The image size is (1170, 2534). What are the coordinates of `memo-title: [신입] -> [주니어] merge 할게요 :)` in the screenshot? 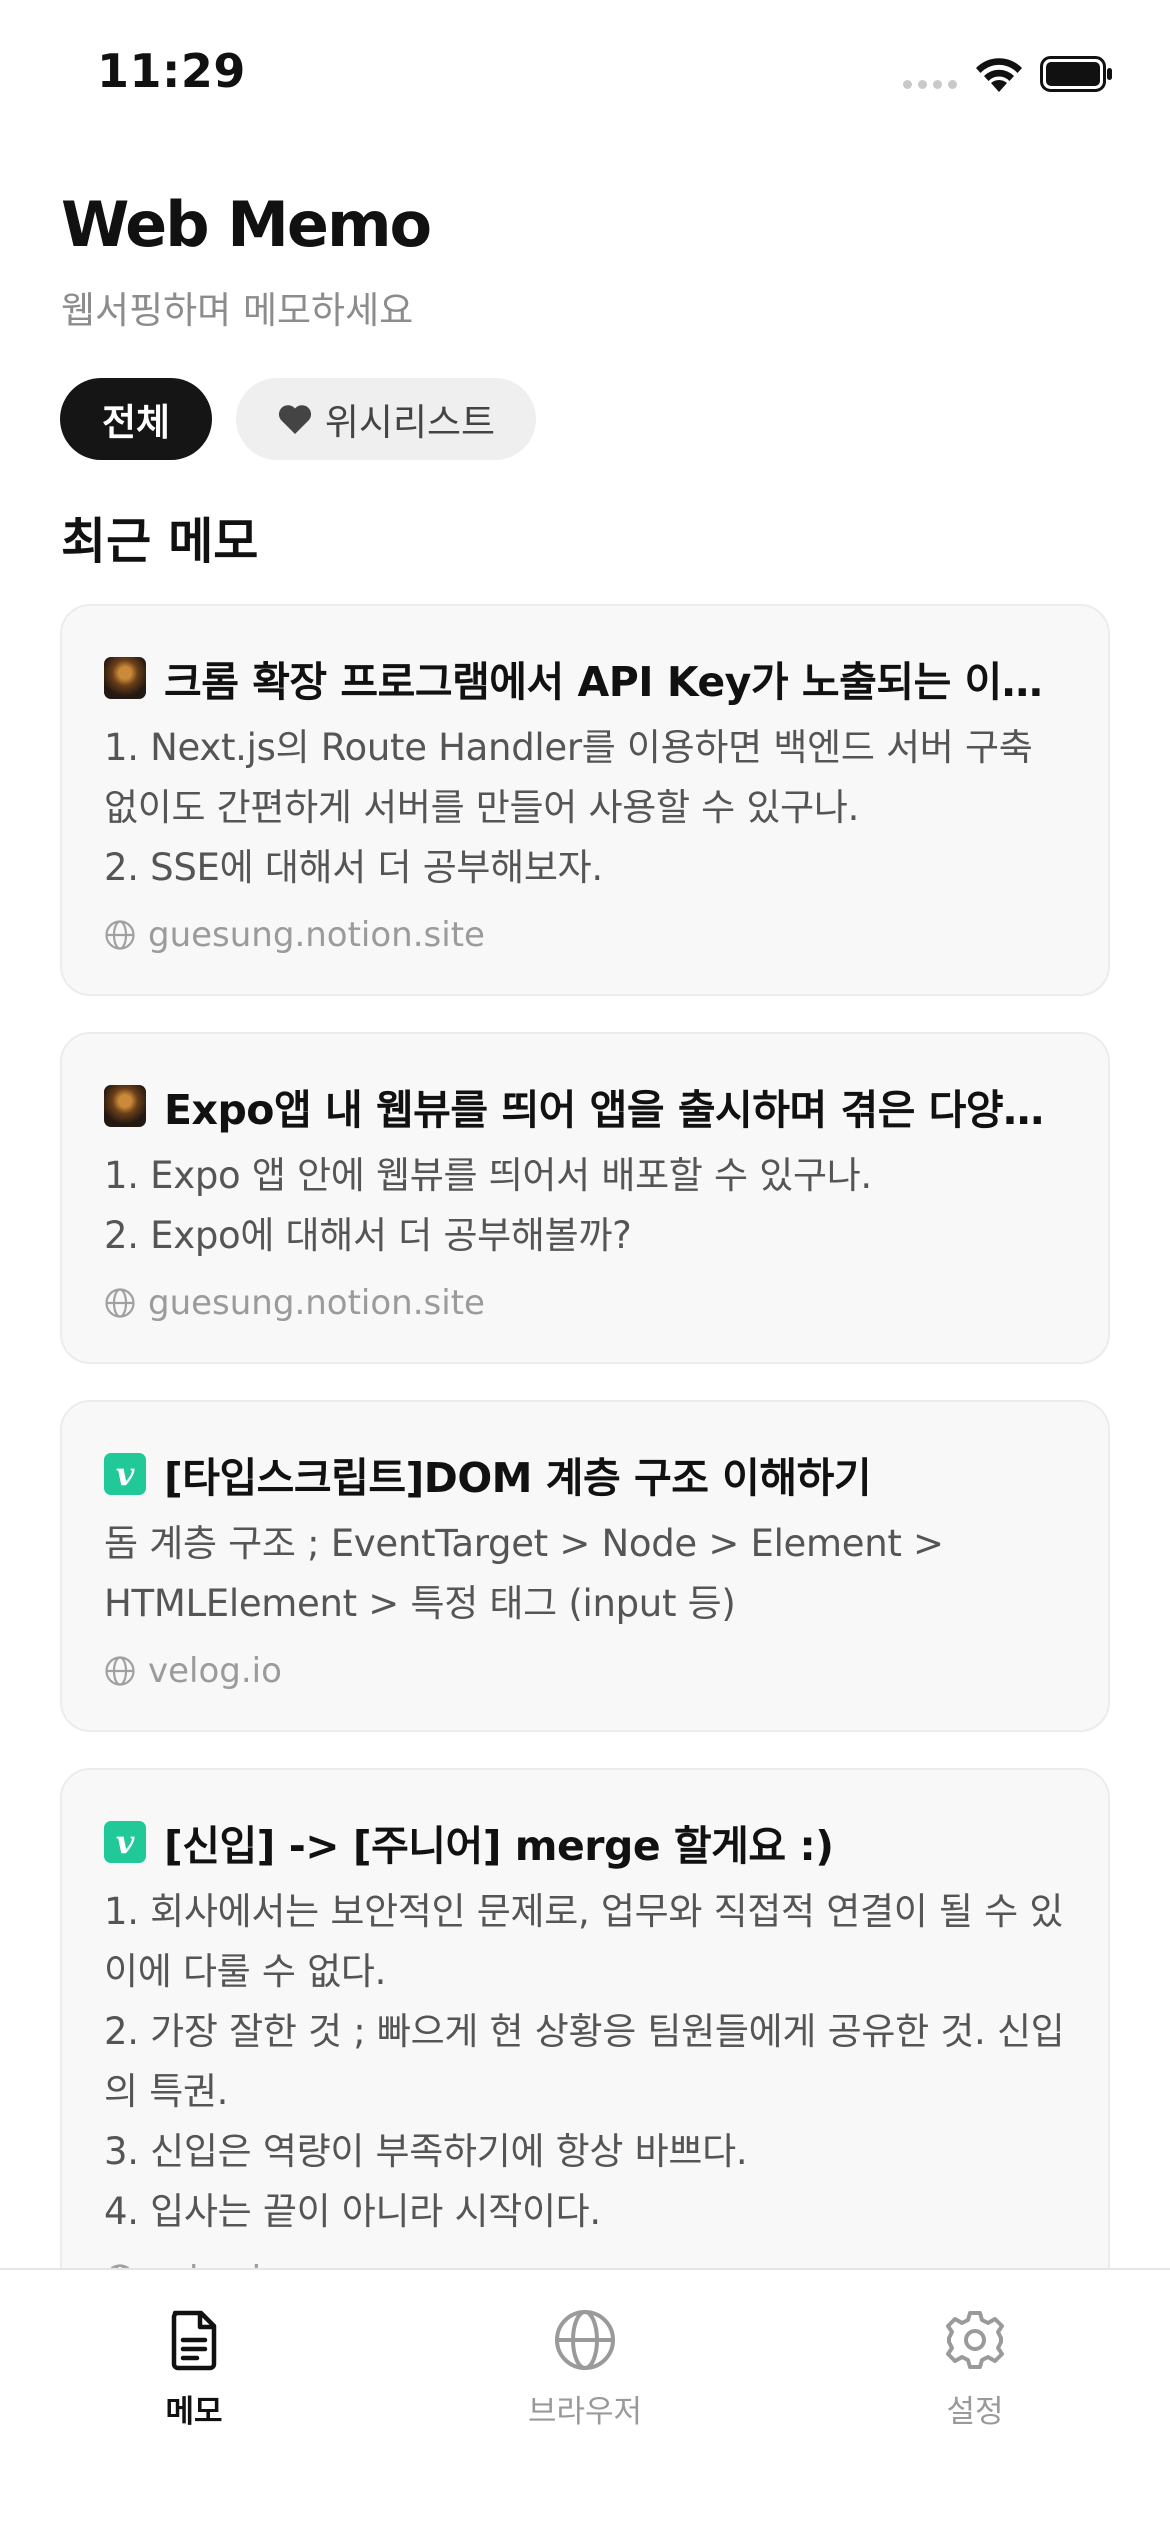 It's located at (499, 1846).